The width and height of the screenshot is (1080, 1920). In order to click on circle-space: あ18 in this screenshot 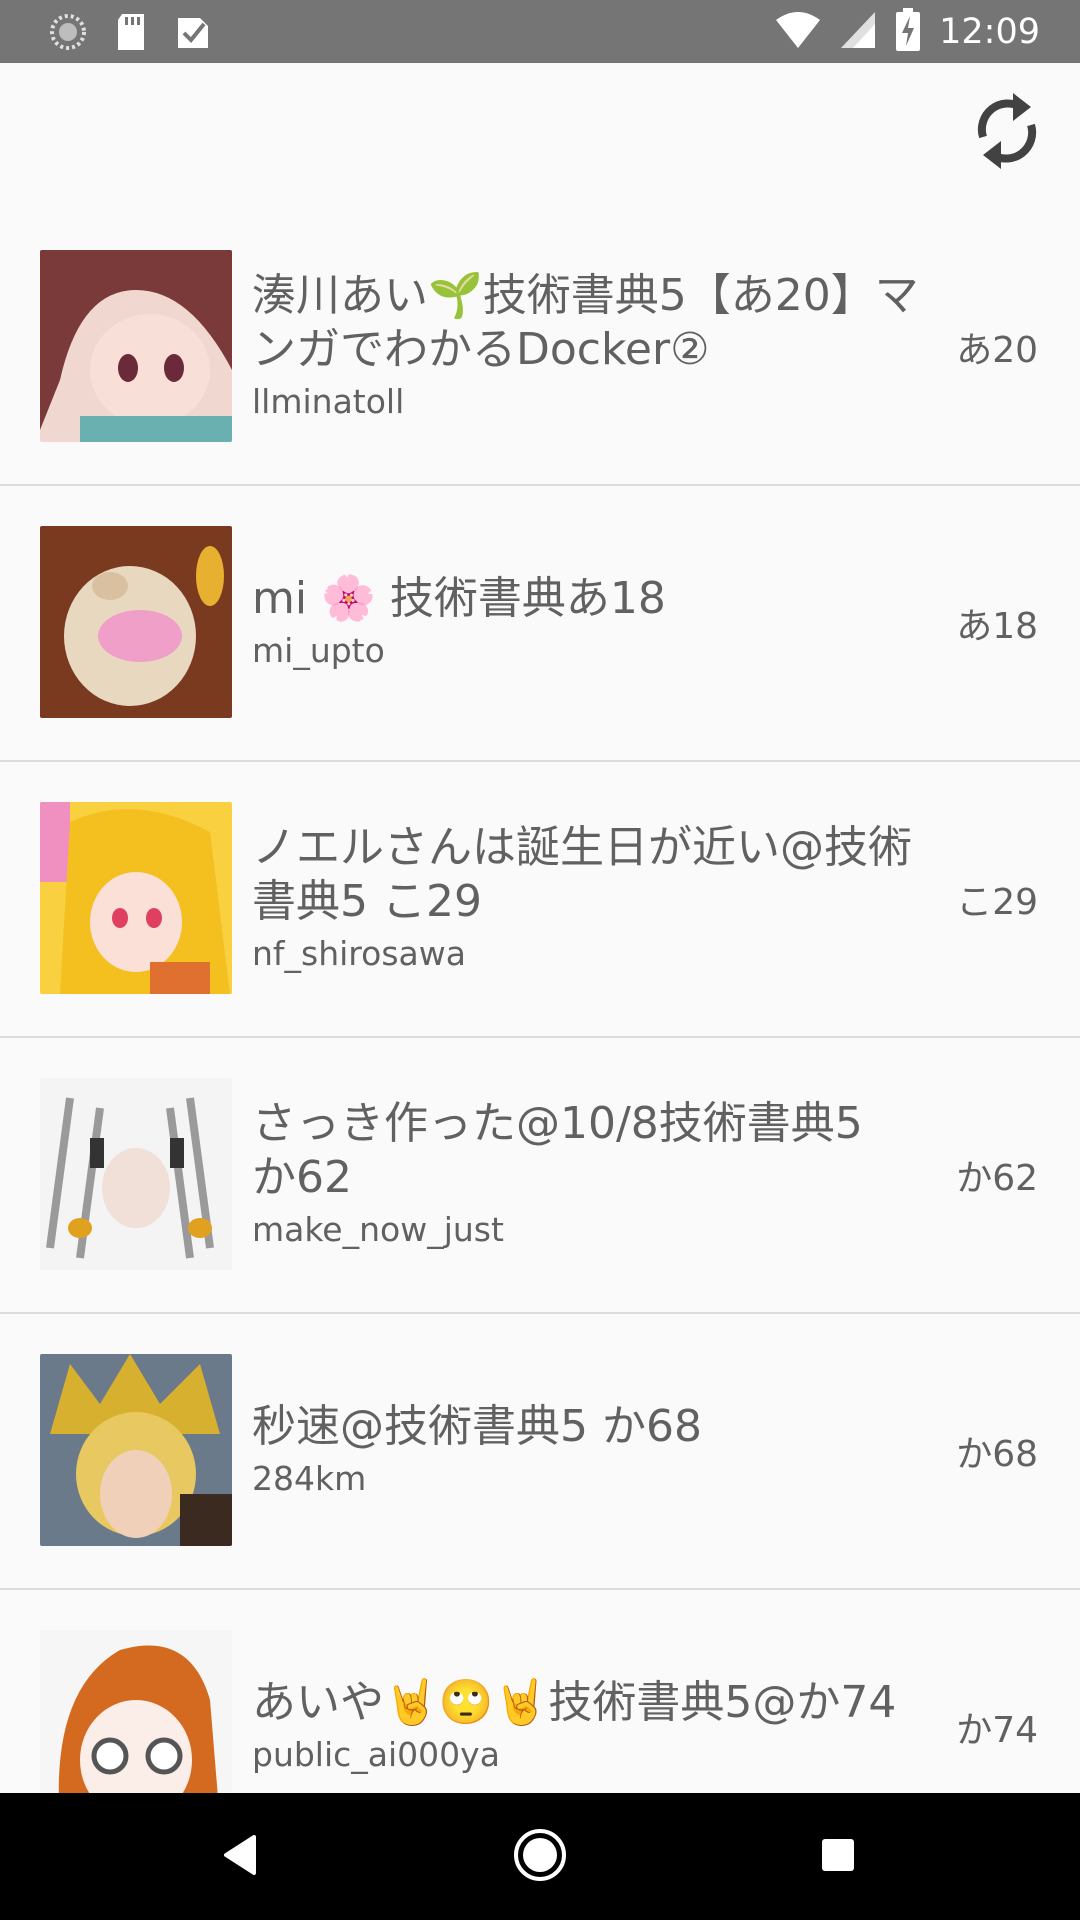, I will do `click(997, 626)`.